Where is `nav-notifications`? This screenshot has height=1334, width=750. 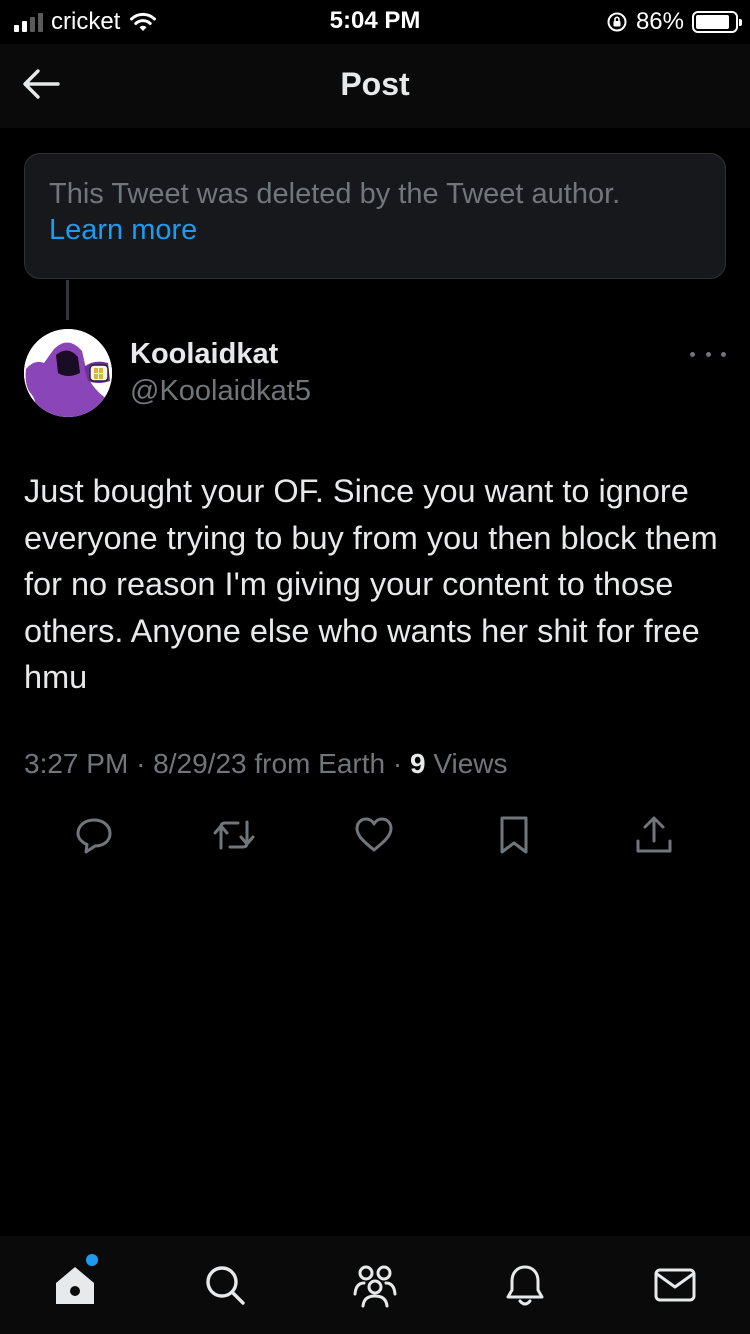 nav-notifications is located at coordinates (525, 1285).